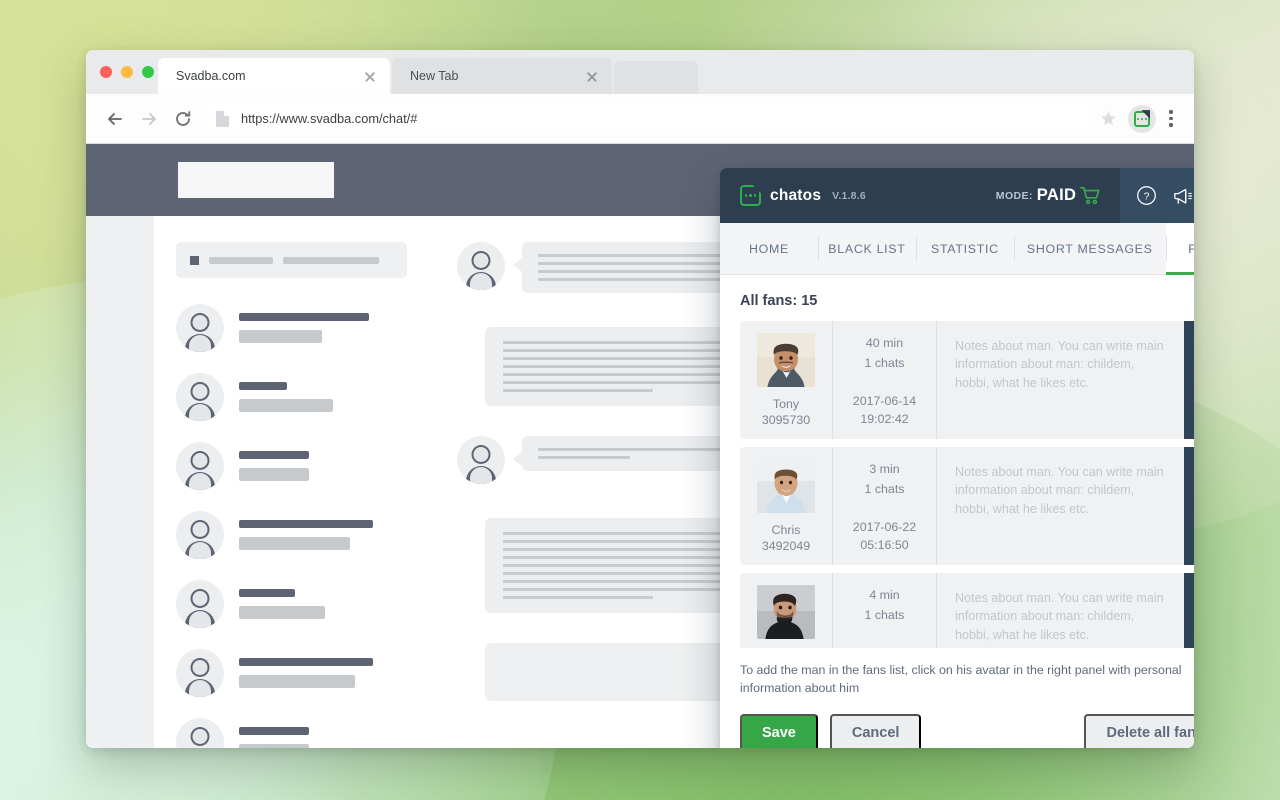 The image size is (1280, 800). Describe the element at coordinates (786, 546) in the screenshot. I see `fan-id: 3492049` at that location.